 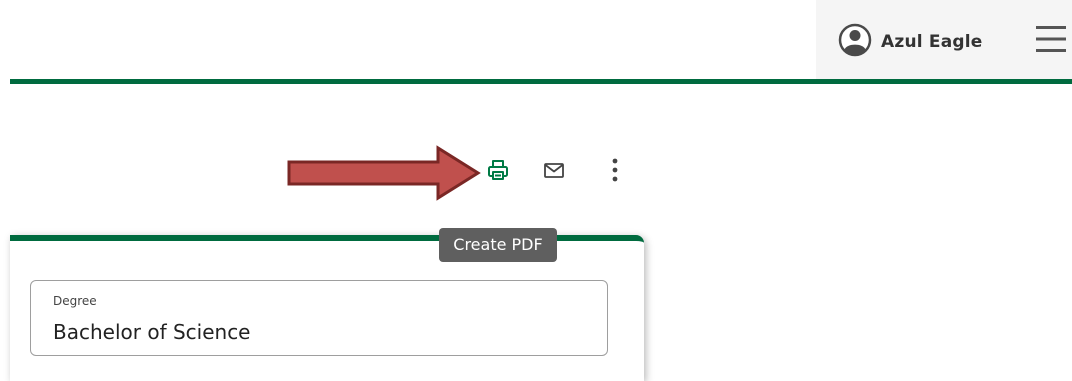 I want to click on degree-field-label: Degree, so click(x=75, y=301).